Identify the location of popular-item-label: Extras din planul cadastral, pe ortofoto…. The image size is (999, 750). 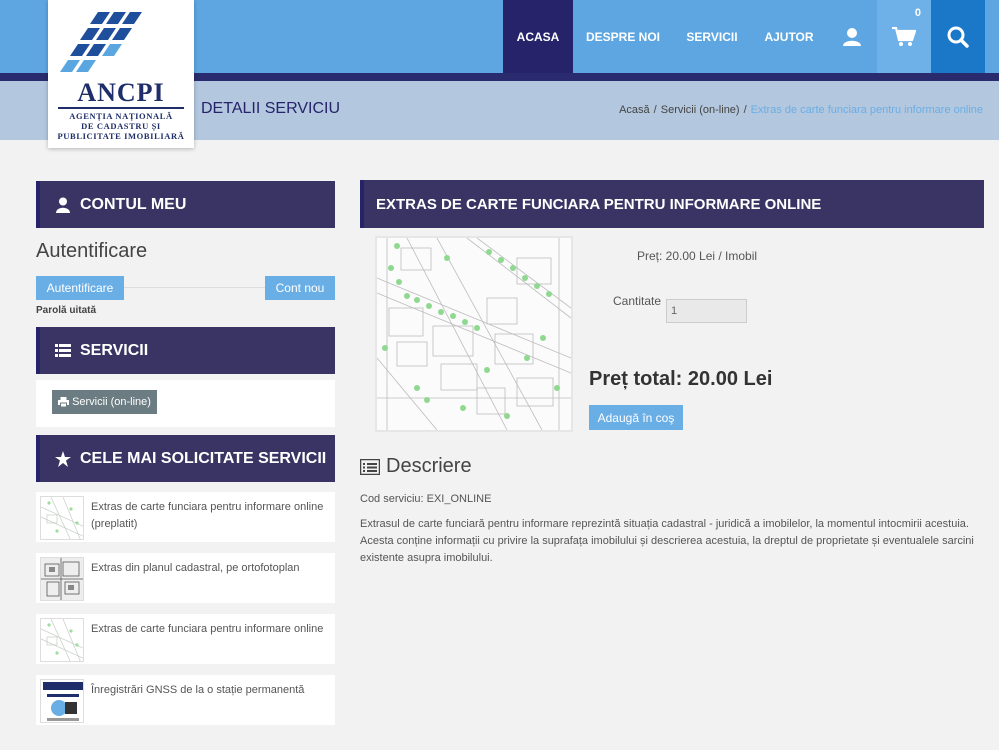
(195, 568).